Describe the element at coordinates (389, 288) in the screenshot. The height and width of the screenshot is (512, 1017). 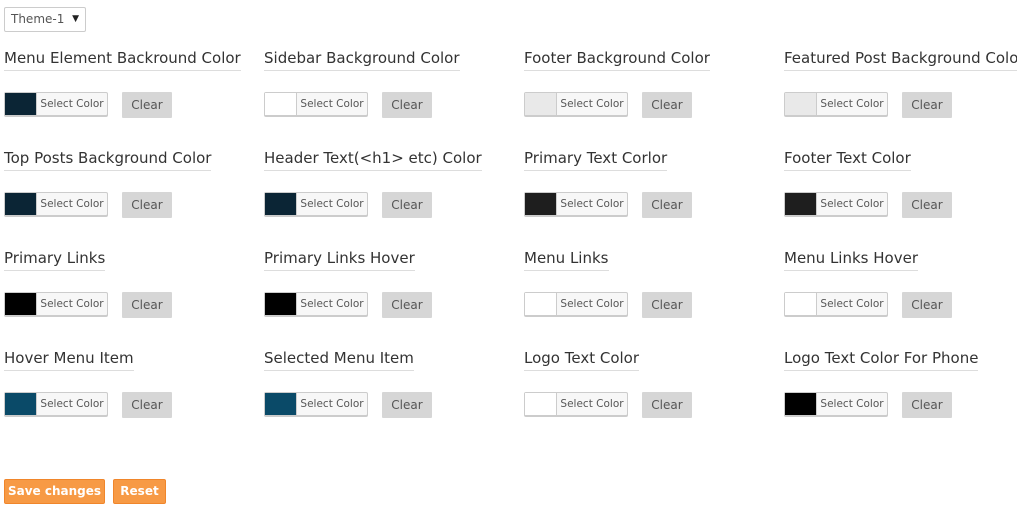
I see `color-setting: Primary Links Hover Select Color Clear` at that location.